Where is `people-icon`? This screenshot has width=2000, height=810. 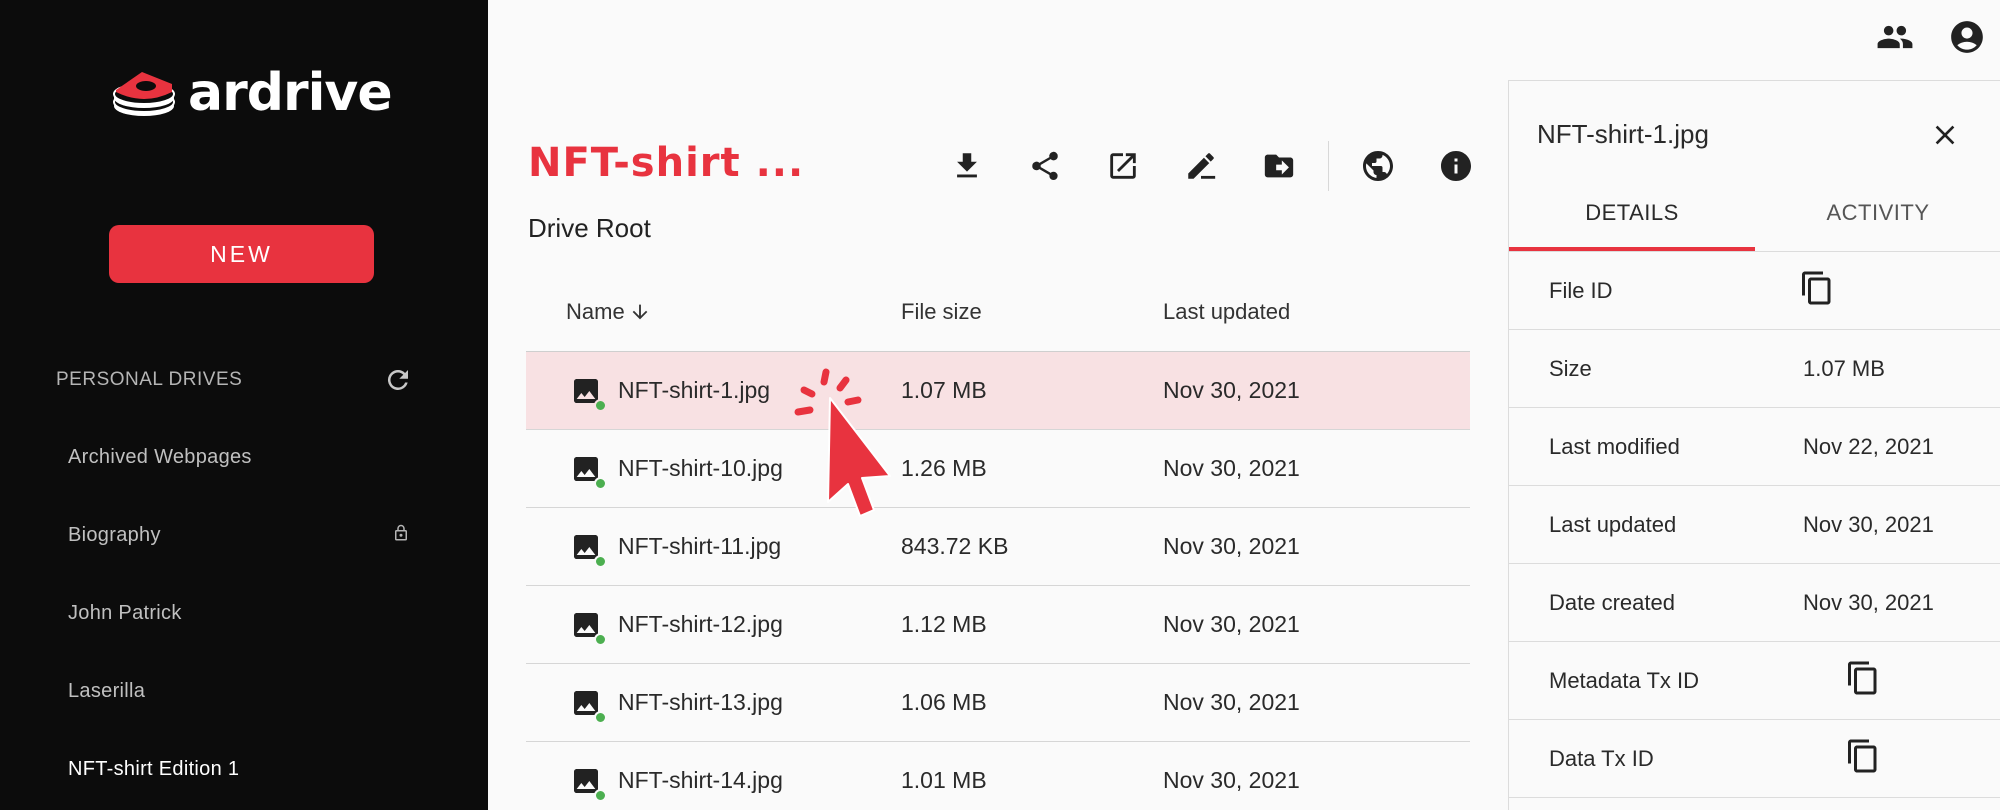 people-icon is located at coordinates (1895, 37).